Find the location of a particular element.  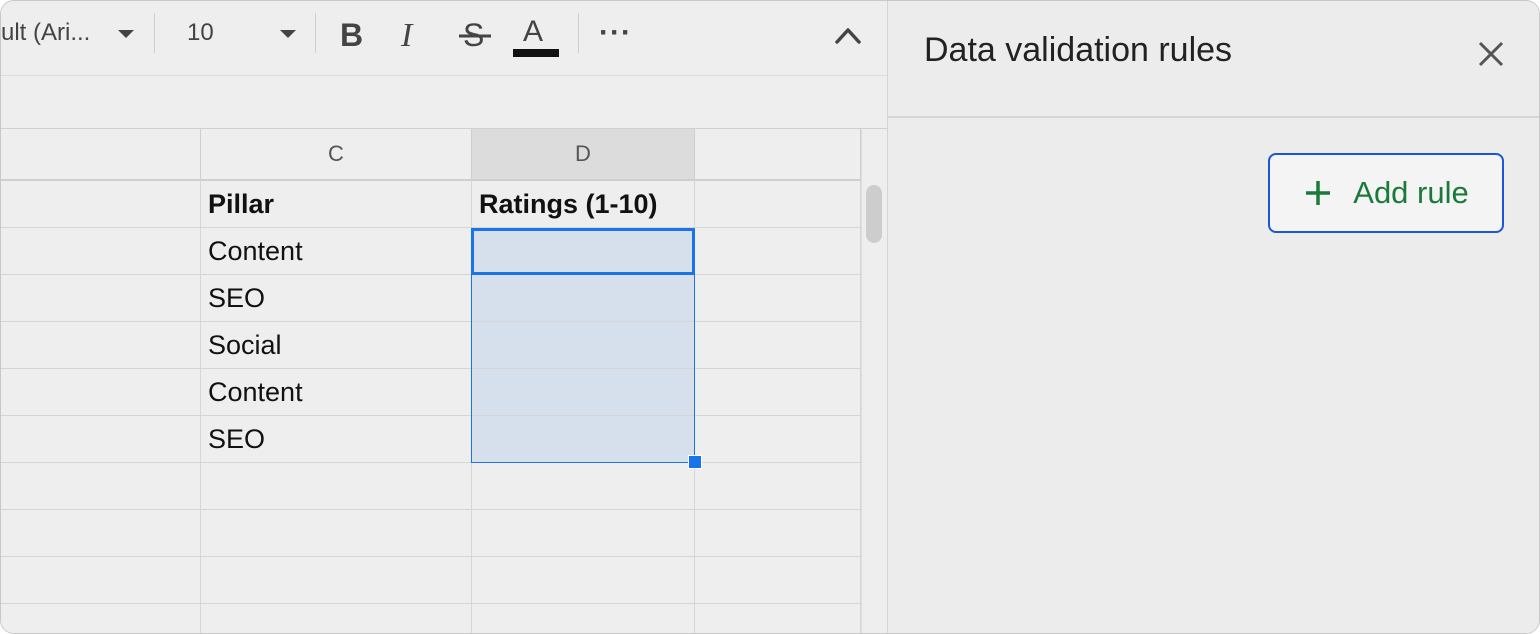

panel-divider is located at coordinates (1213, 117).